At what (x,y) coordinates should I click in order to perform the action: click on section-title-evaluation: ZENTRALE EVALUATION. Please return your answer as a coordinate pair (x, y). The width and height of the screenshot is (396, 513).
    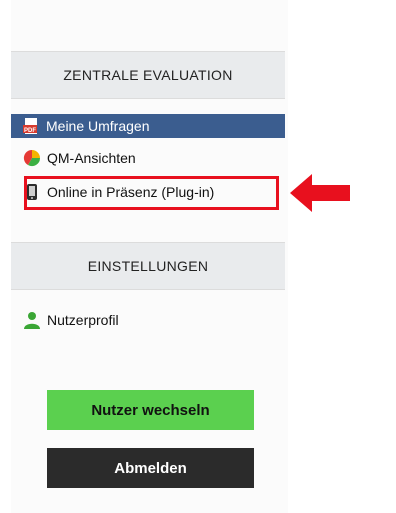
    Looking at the image, I should click on (148, 75).